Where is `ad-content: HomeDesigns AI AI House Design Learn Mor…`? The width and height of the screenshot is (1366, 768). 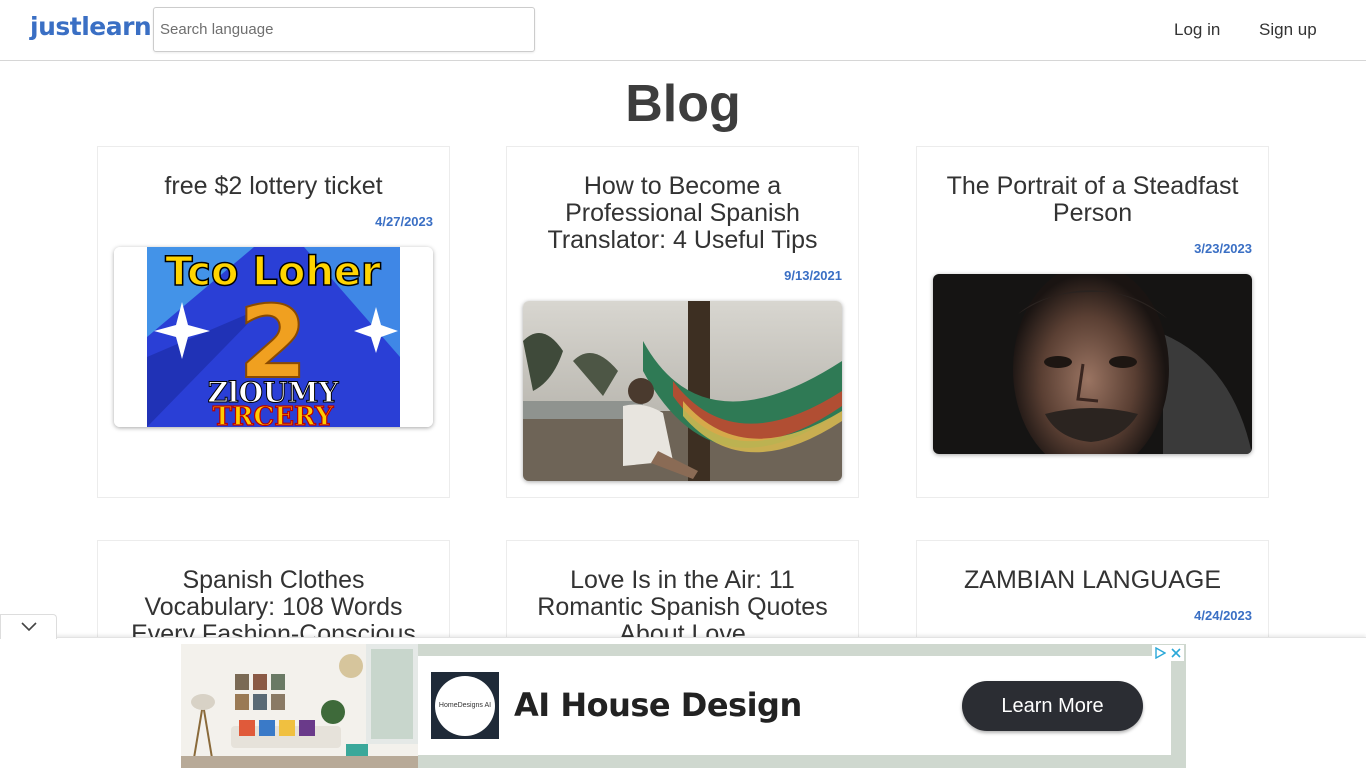
ad-content: HomeDesigns AI AI House Design Learn Mor… is located at coordinates (794, 705).